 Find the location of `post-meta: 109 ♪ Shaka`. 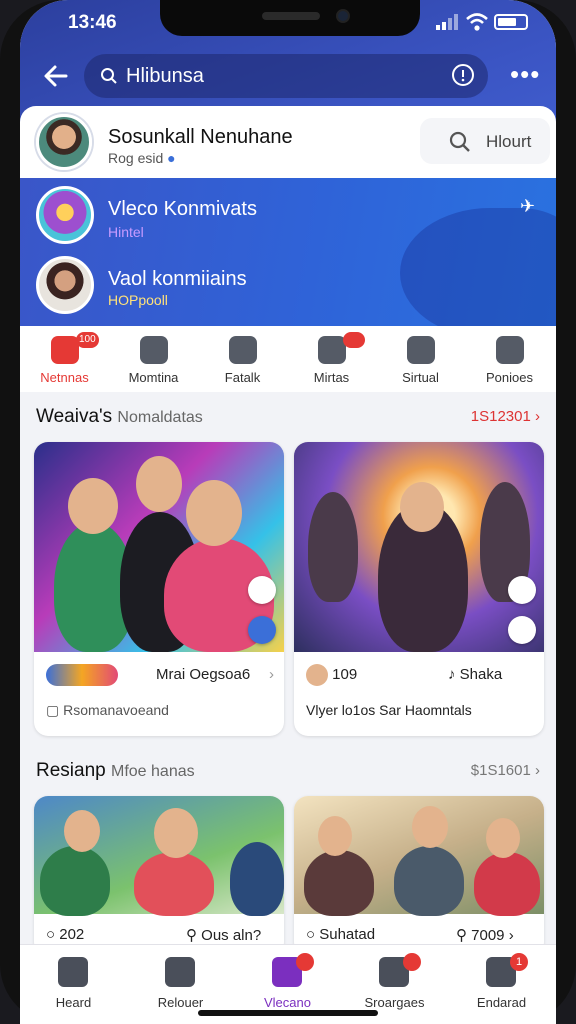

post-meta: 109 ♪ Shaka is located at coordinates (420, 677).